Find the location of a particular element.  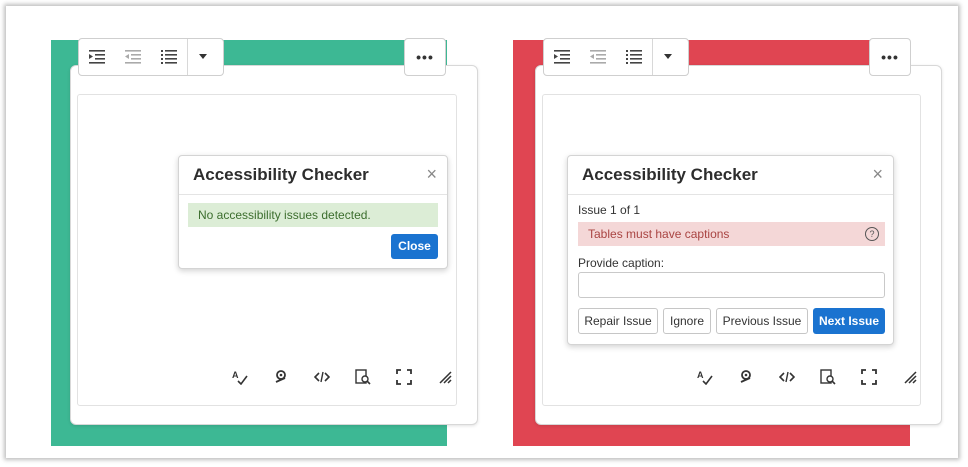

close-button: Close is located at coordinates (414, 246).